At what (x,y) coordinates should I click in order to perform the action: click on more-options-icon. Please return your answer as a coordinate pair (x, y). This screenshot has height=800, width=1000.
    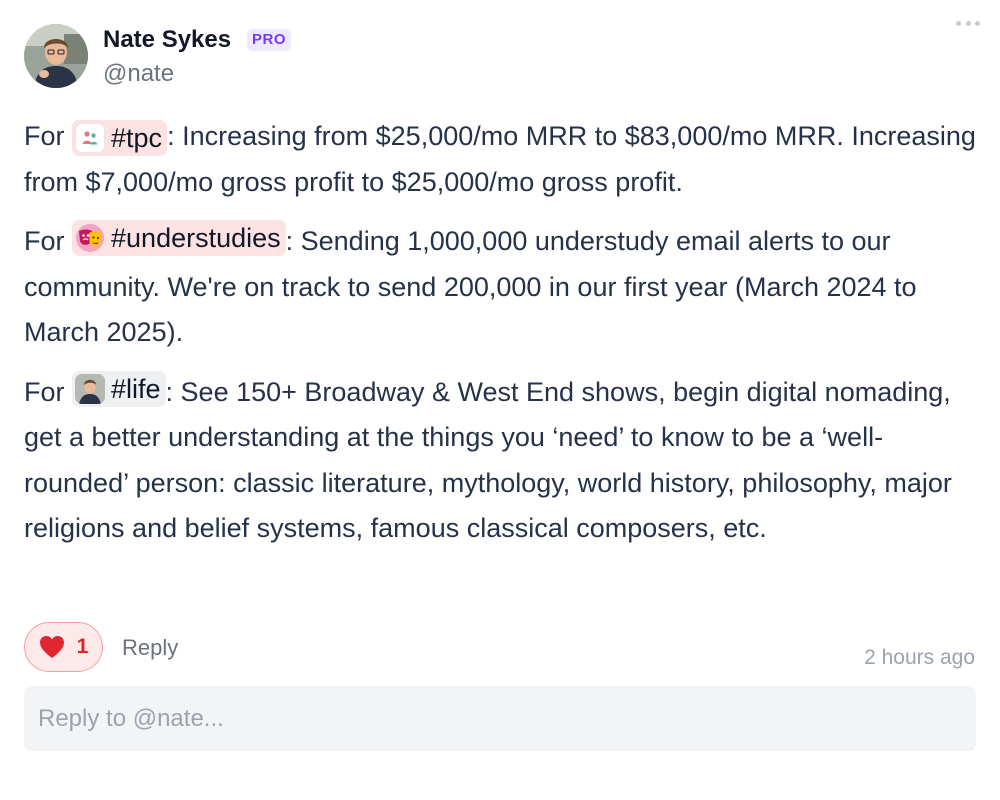
    Looking at the image, I should click on (968, 23).